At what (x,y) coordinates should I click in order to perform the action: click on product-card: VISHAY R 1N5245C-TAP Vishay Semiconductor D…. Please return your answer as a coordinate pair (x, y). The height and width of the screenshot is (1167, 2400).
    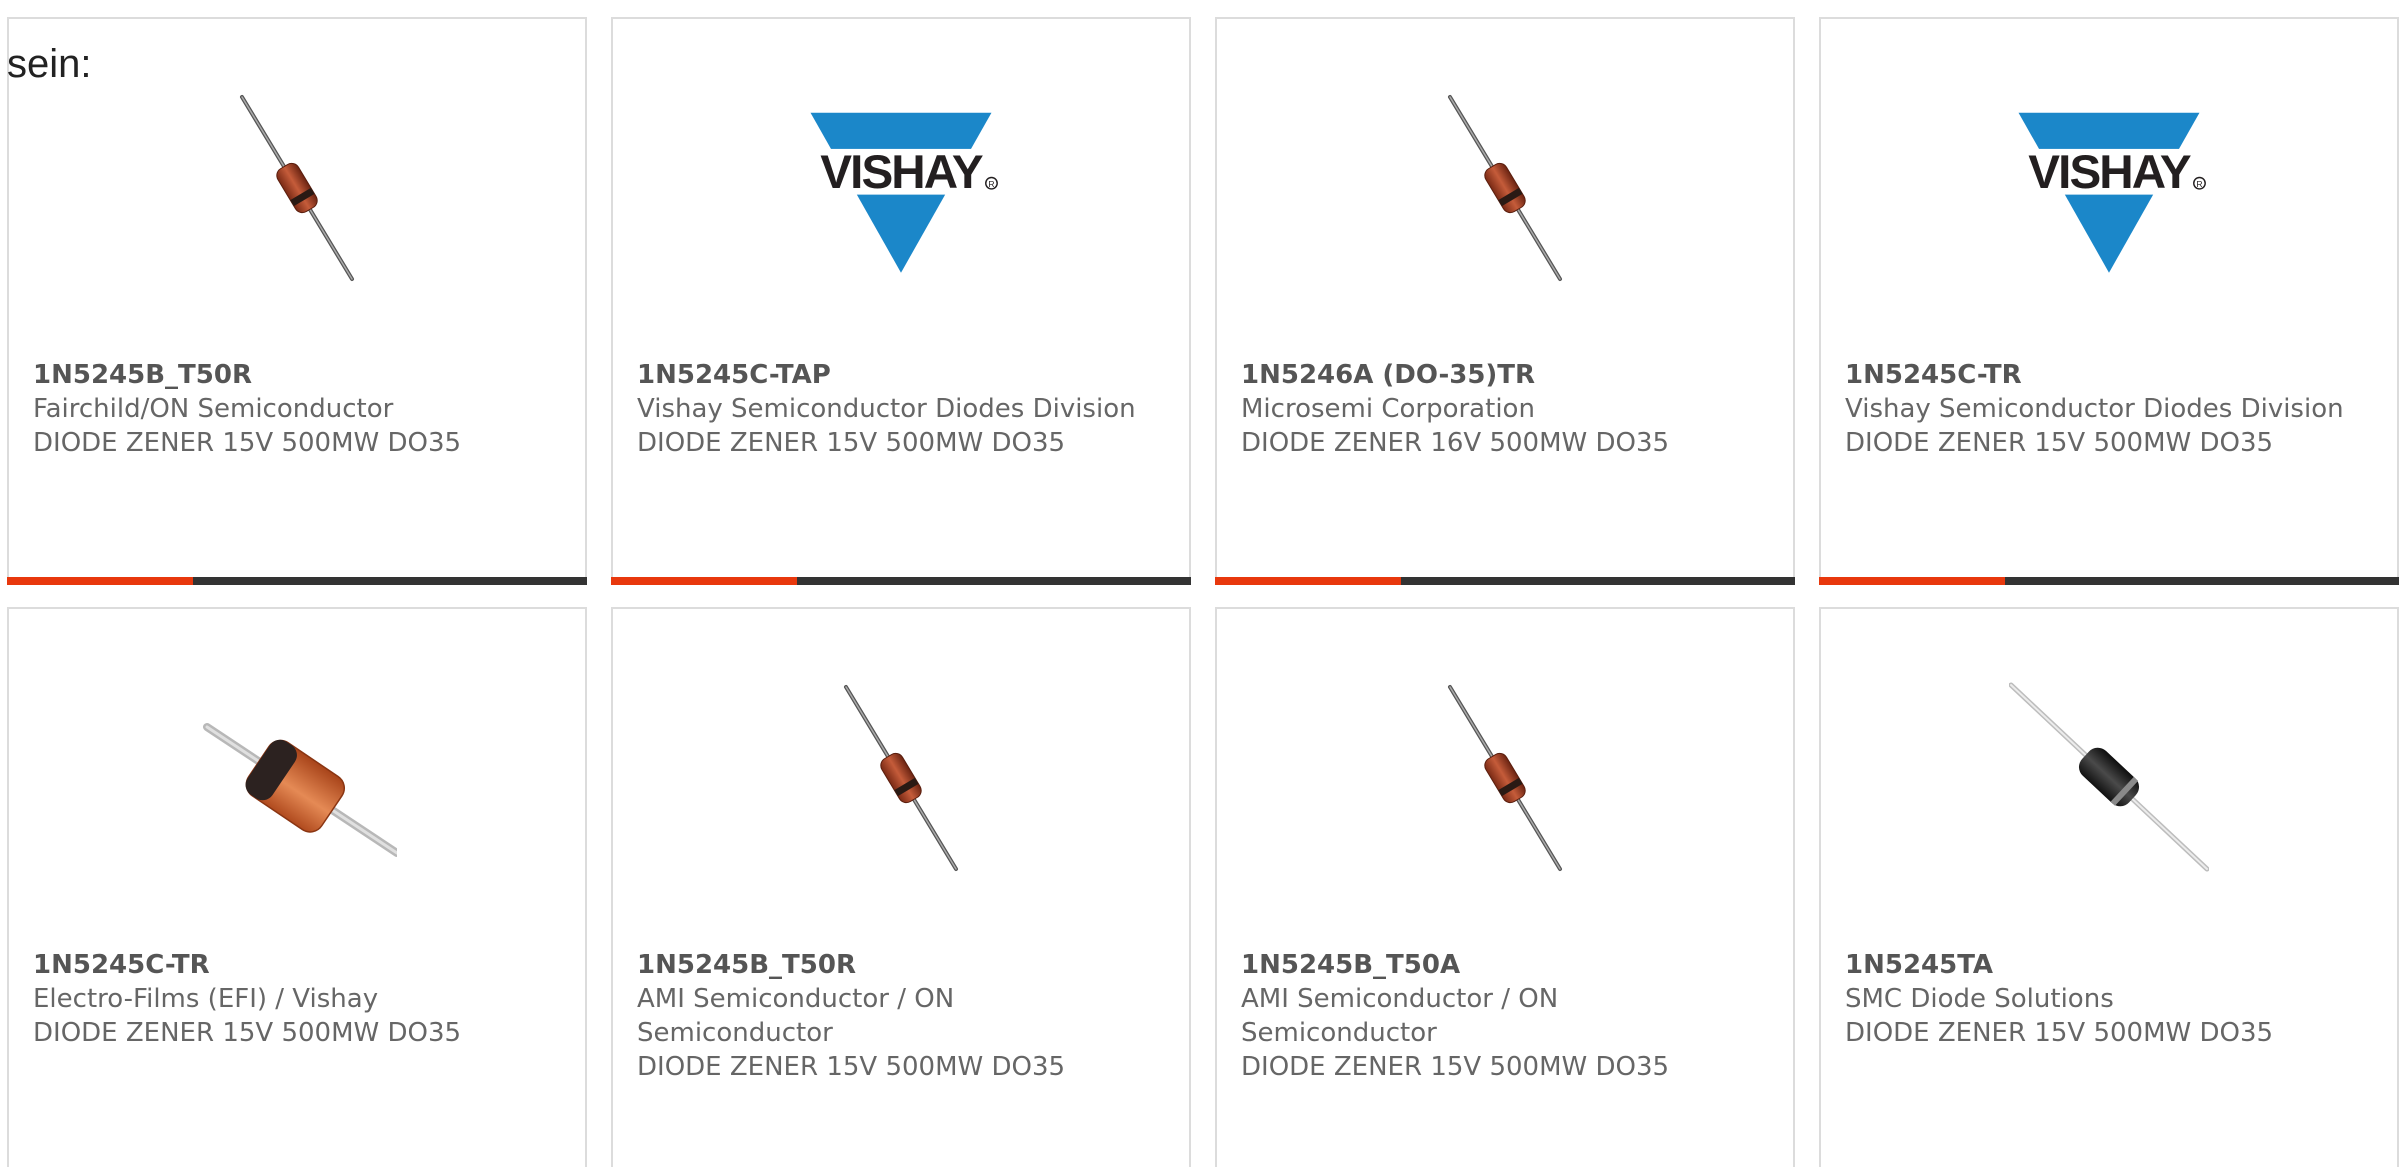
    Looking at the image, I should click on (901, 301).